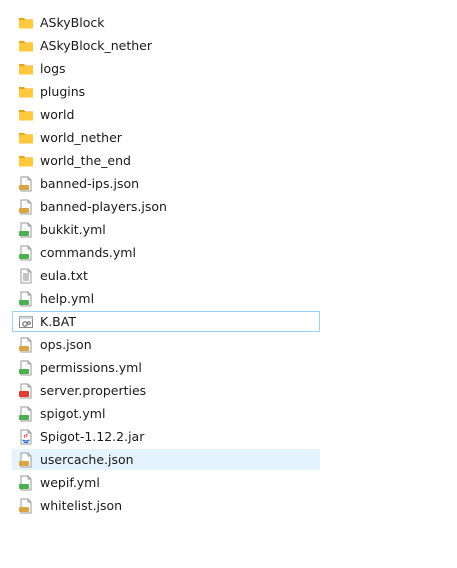 Image resolution: width=457 pixels, height=568 pixels. I want to click on file-list-item: plugins, so click(166, 91).